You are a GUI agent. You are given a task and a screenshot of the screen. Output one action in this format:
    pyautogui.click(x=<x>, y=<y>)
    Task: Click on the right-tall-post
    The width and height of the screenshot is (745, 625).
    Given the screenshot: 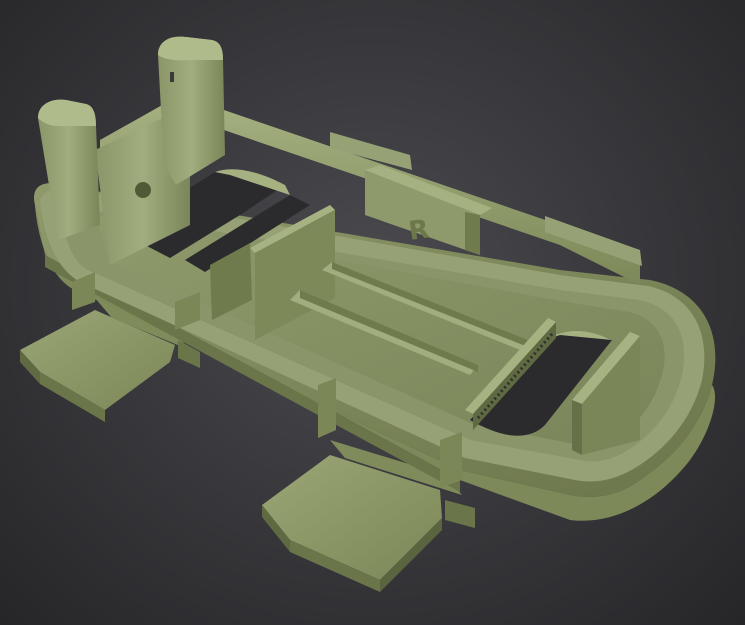 What is the action you would take?
    pyautogui.click(x=191, y=110)
    